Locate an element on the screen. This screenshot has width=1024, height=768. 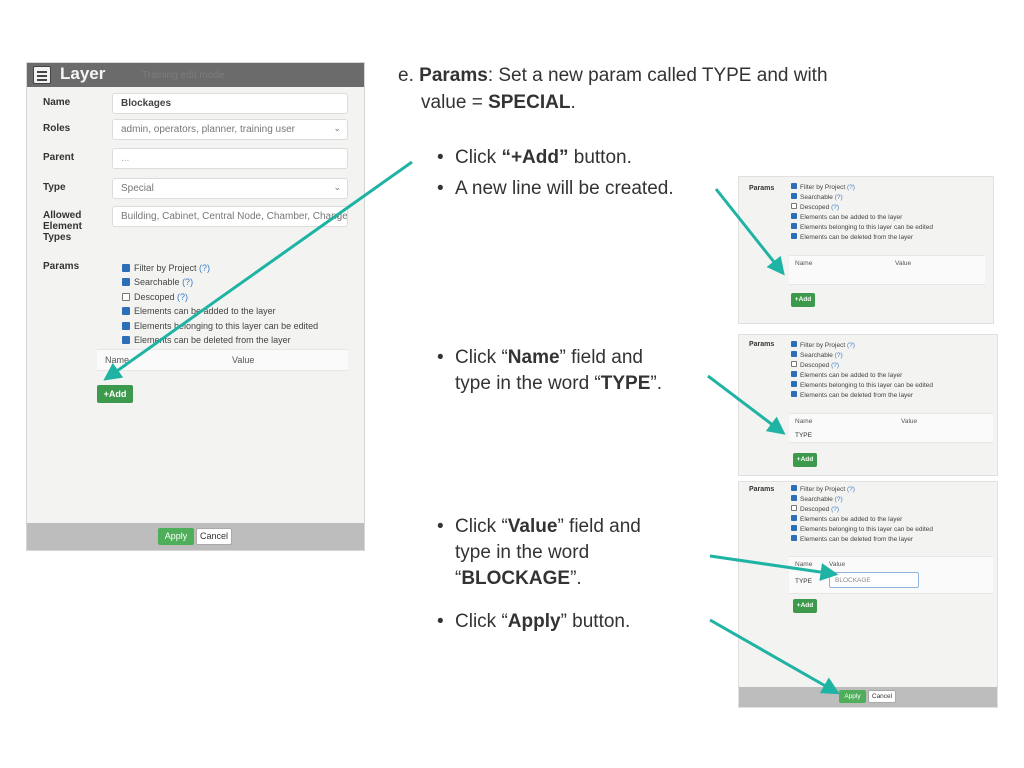
bullet-text: A new line will be created. is located at coordinates (564, 188).